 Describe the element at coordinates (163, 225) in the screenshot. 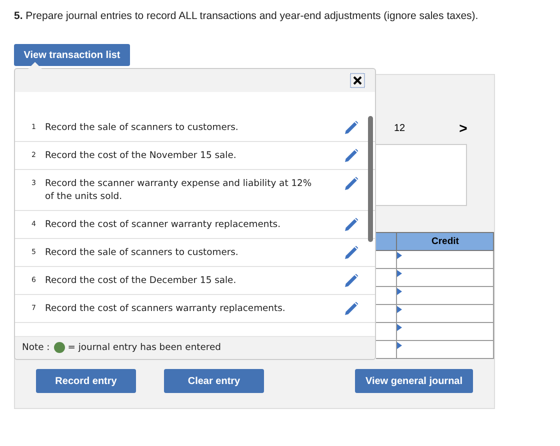

I see `transaction-text: Record the cost of scanner warranty replacements.` at that location.